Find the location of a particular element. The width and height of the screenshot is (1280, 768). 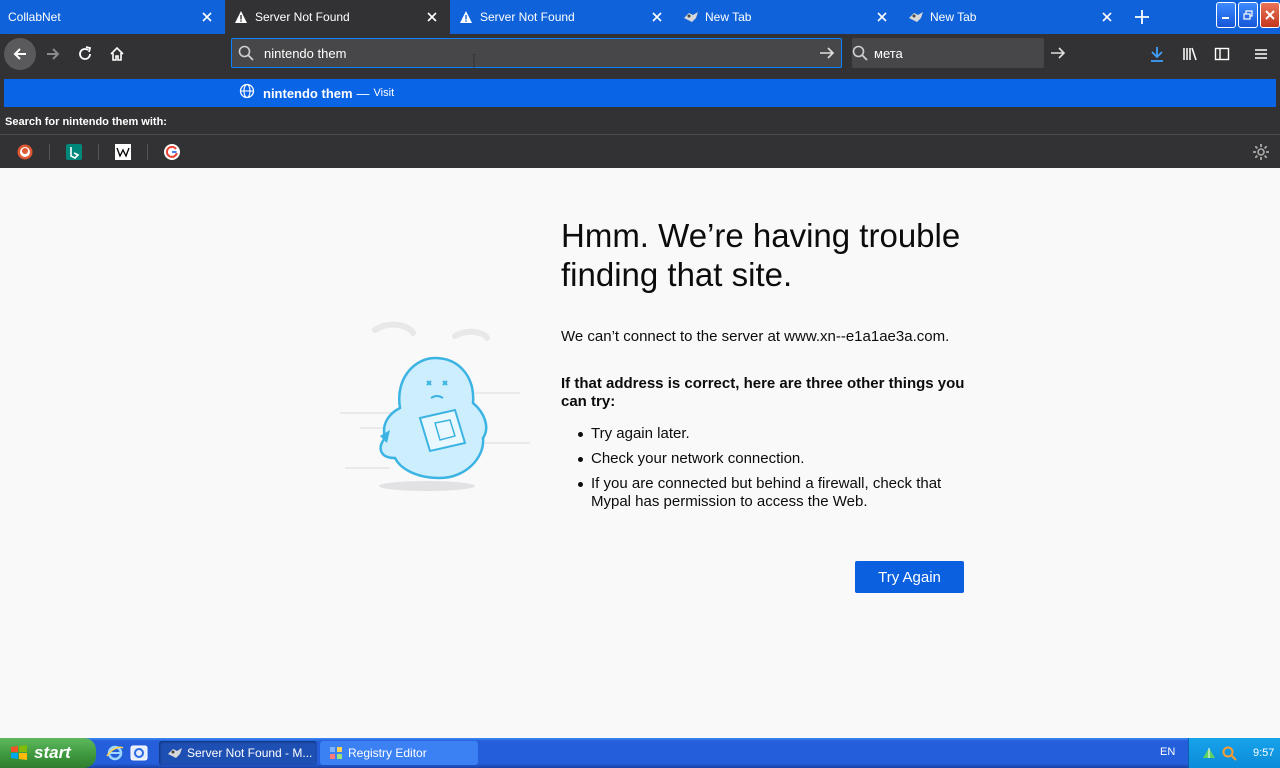

sad-dino-illustration is located at coordinates (435, 406).